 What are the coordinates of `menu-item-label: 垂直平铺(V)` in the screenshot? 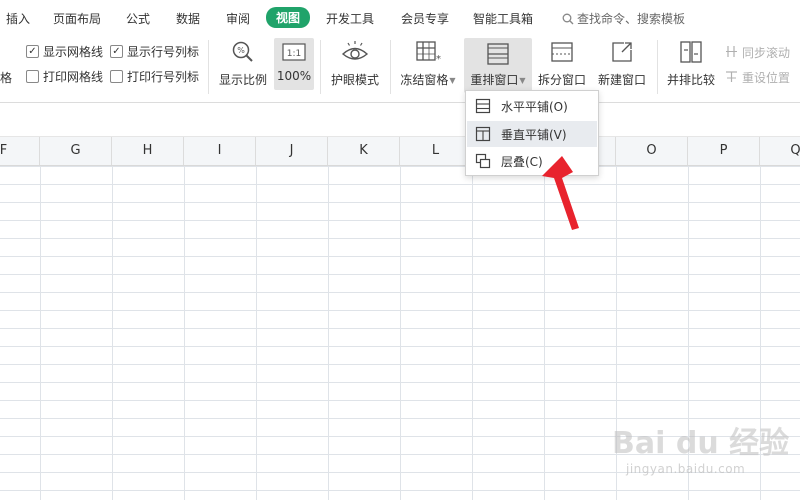 It's located at (534, 134).